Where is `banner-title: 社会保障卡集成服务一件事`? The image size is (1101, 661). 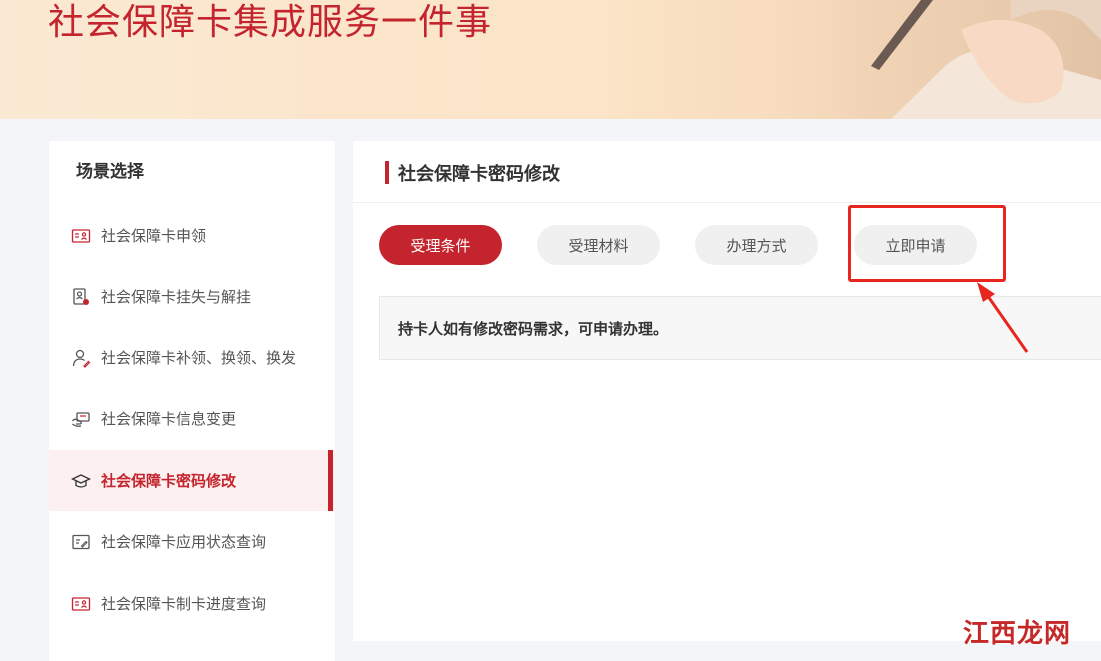
banner-title: 社会保障卡集成服务一件事 is located at coordinates (270, 22).